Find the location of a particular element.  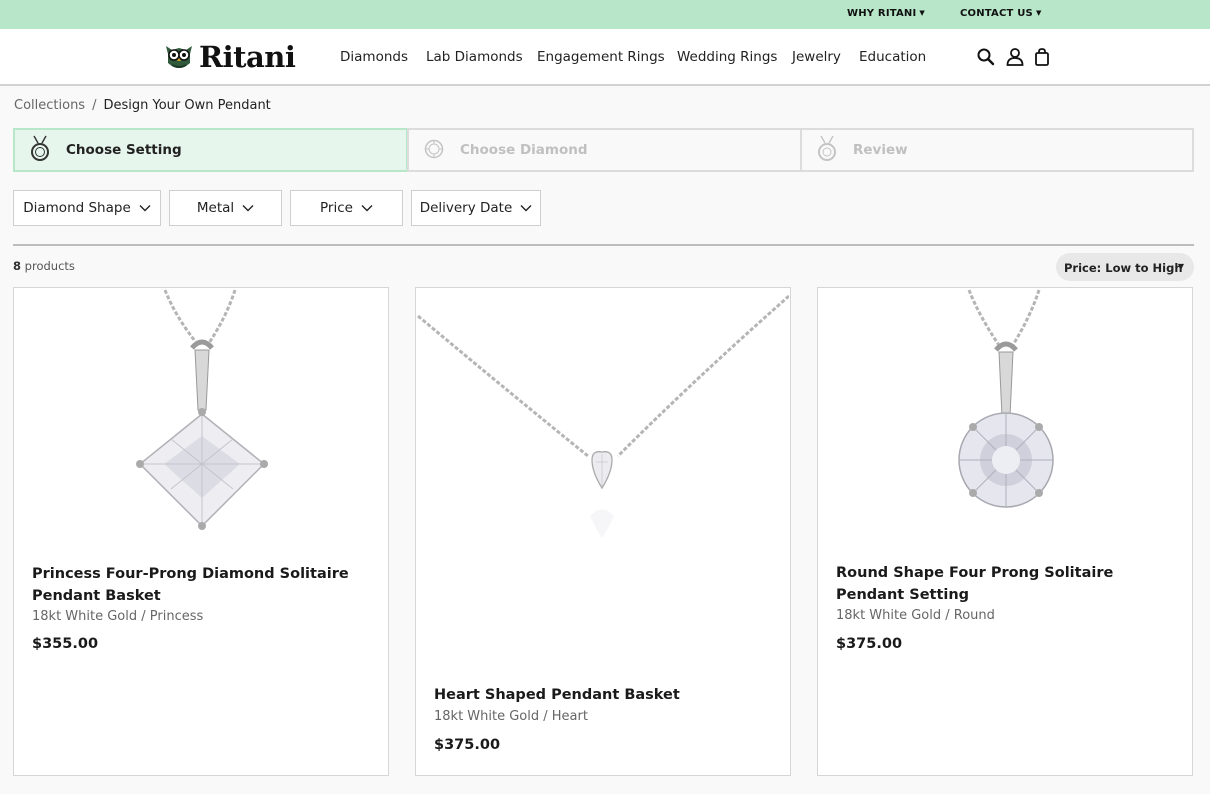

heart-pendant-image is located at coordinates (602, 418).